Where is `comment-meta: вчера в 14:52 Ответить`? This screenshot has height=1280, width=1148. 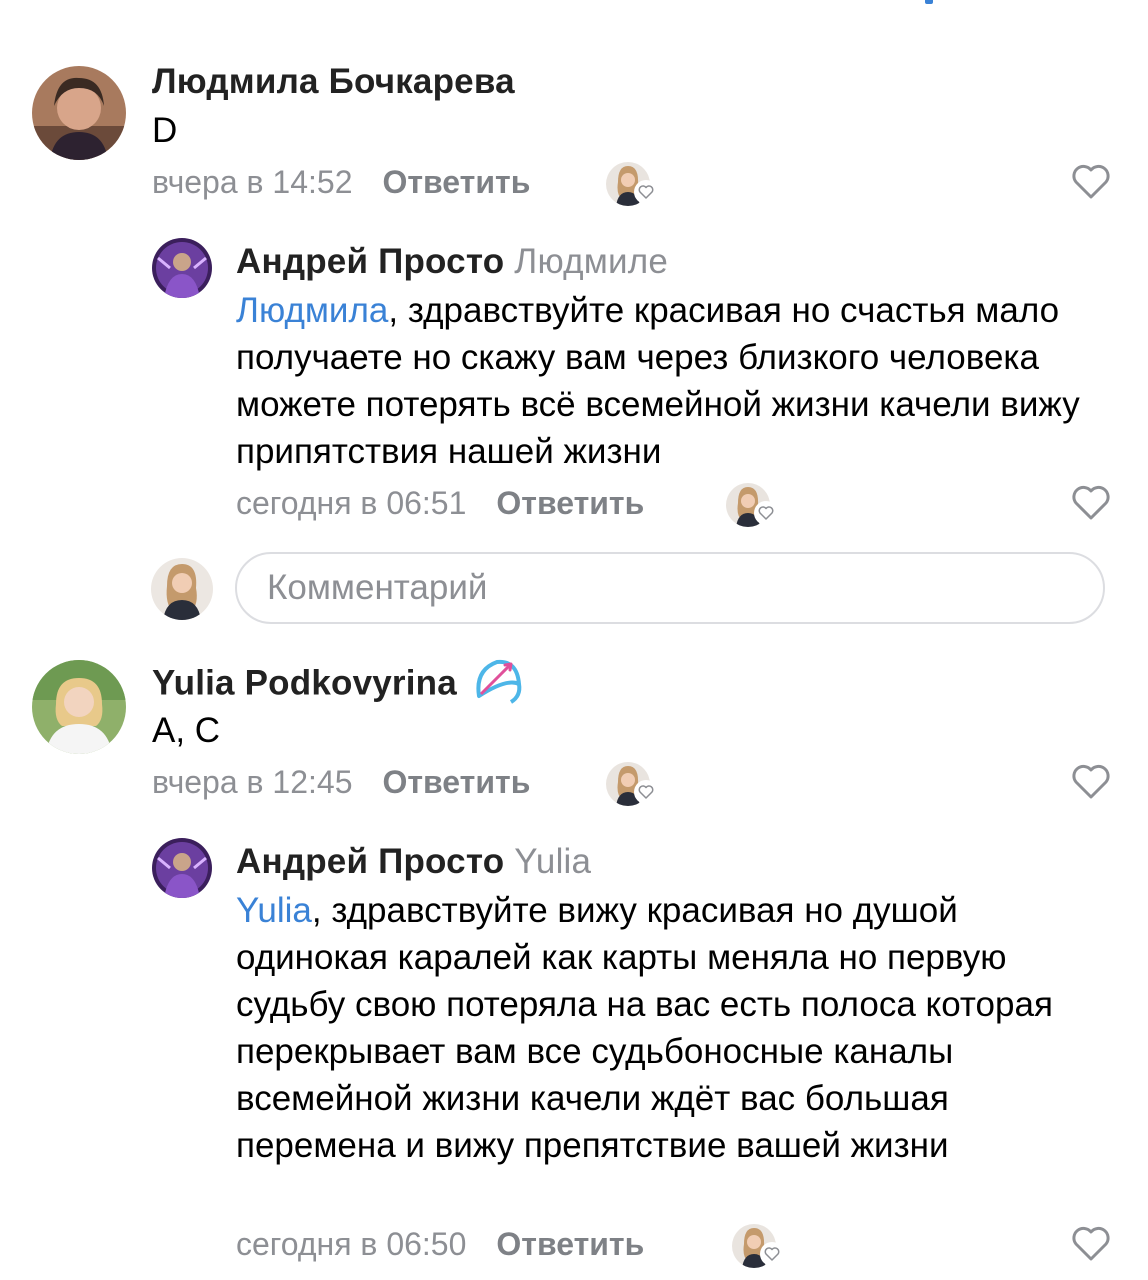
comment-meta: вчера в 14:52 Ответить is located at coordinates (341, 182).